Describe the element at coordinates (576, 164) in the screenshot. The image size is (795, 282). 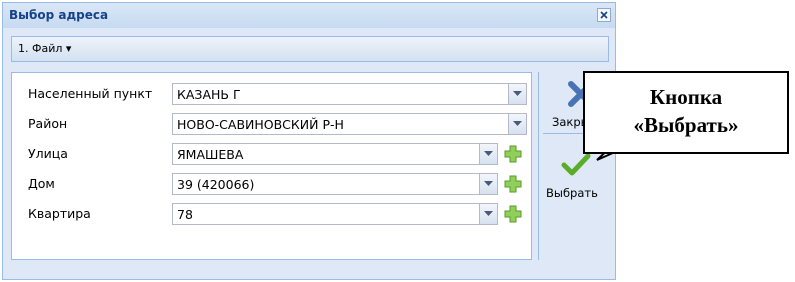
I see `check-icon` at that location.